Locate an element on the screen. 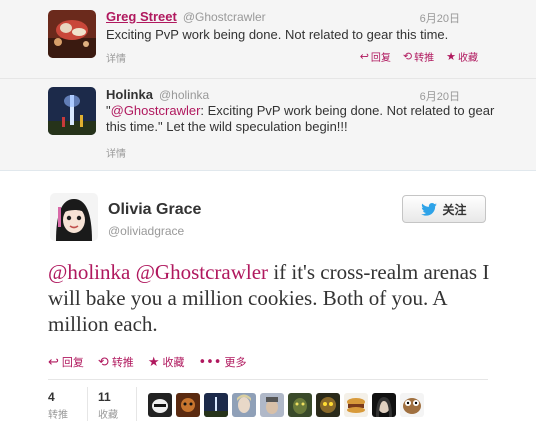 The image size is (536, 435). more-button: ••• 更多 is located at coordinates (222, 362).